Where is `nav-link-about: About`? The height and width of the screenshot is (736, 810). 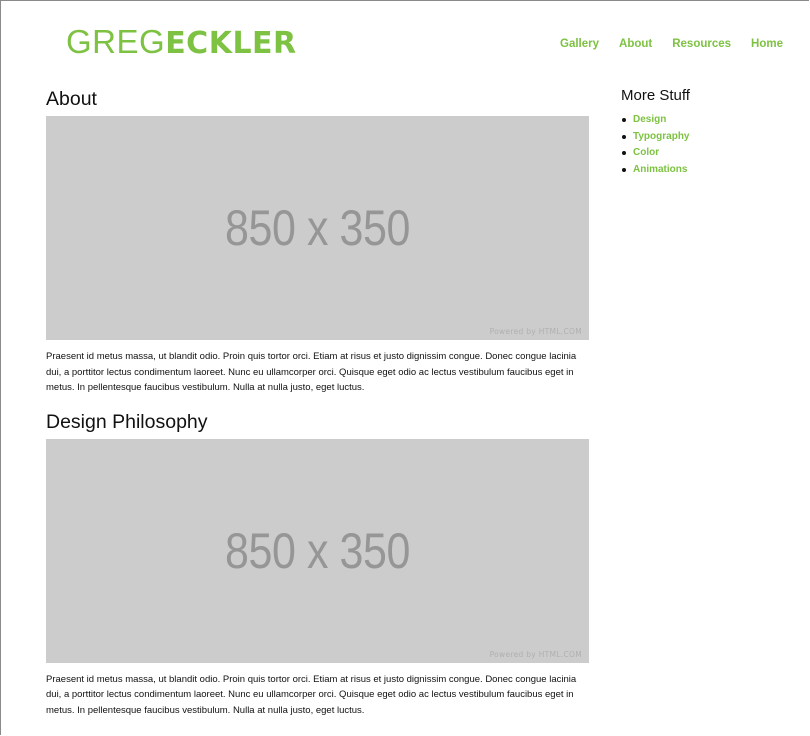 nav-link-about: About is located at coordinates (635, 44).